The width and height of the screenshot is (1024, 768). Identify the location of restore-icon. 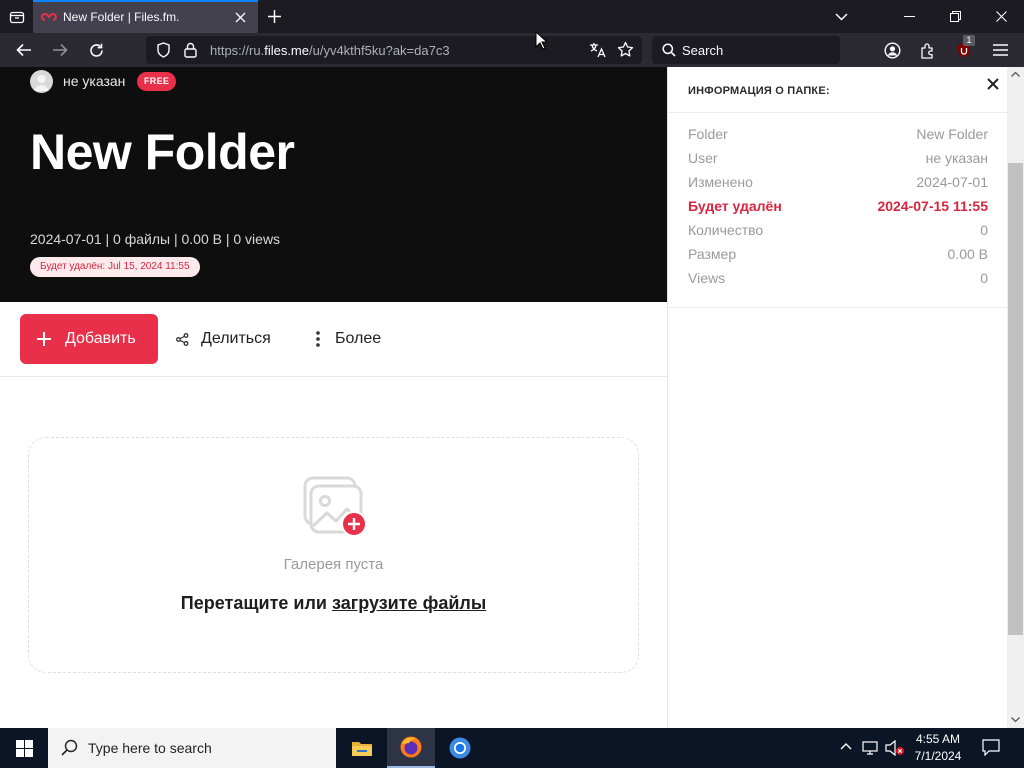
(955, 16).